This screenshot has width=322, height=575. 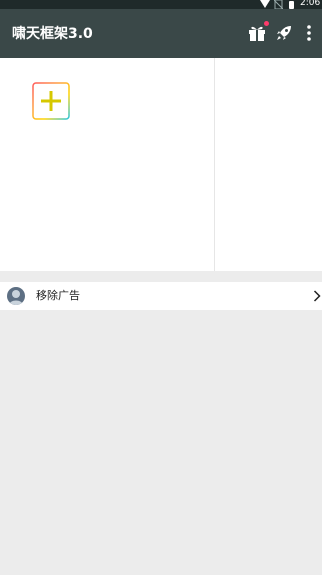 What do you see at coordinates (265, 4) in the screenshot?
I see `wifi-signal-icon` at bounding box center [265, 4].